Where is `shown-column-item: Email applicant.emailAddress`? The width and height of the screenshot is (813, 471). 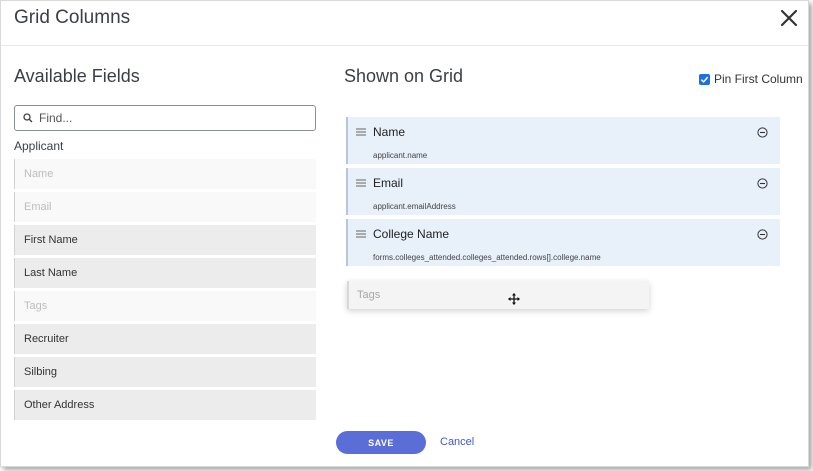 shown-column-item: Email applicant.emailAddress is located at coordinates (563, 191).